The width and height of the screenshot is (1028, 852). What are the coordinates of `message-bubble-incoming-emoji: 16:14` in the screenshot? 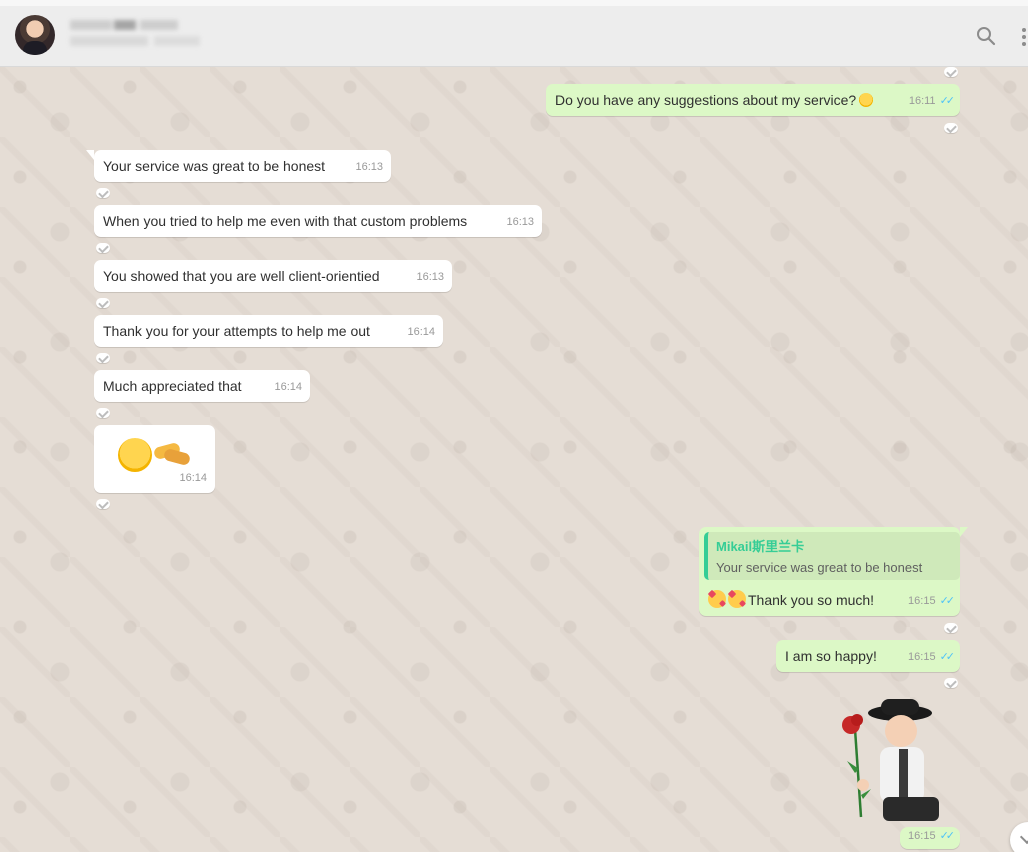 It's located at (154, 459).